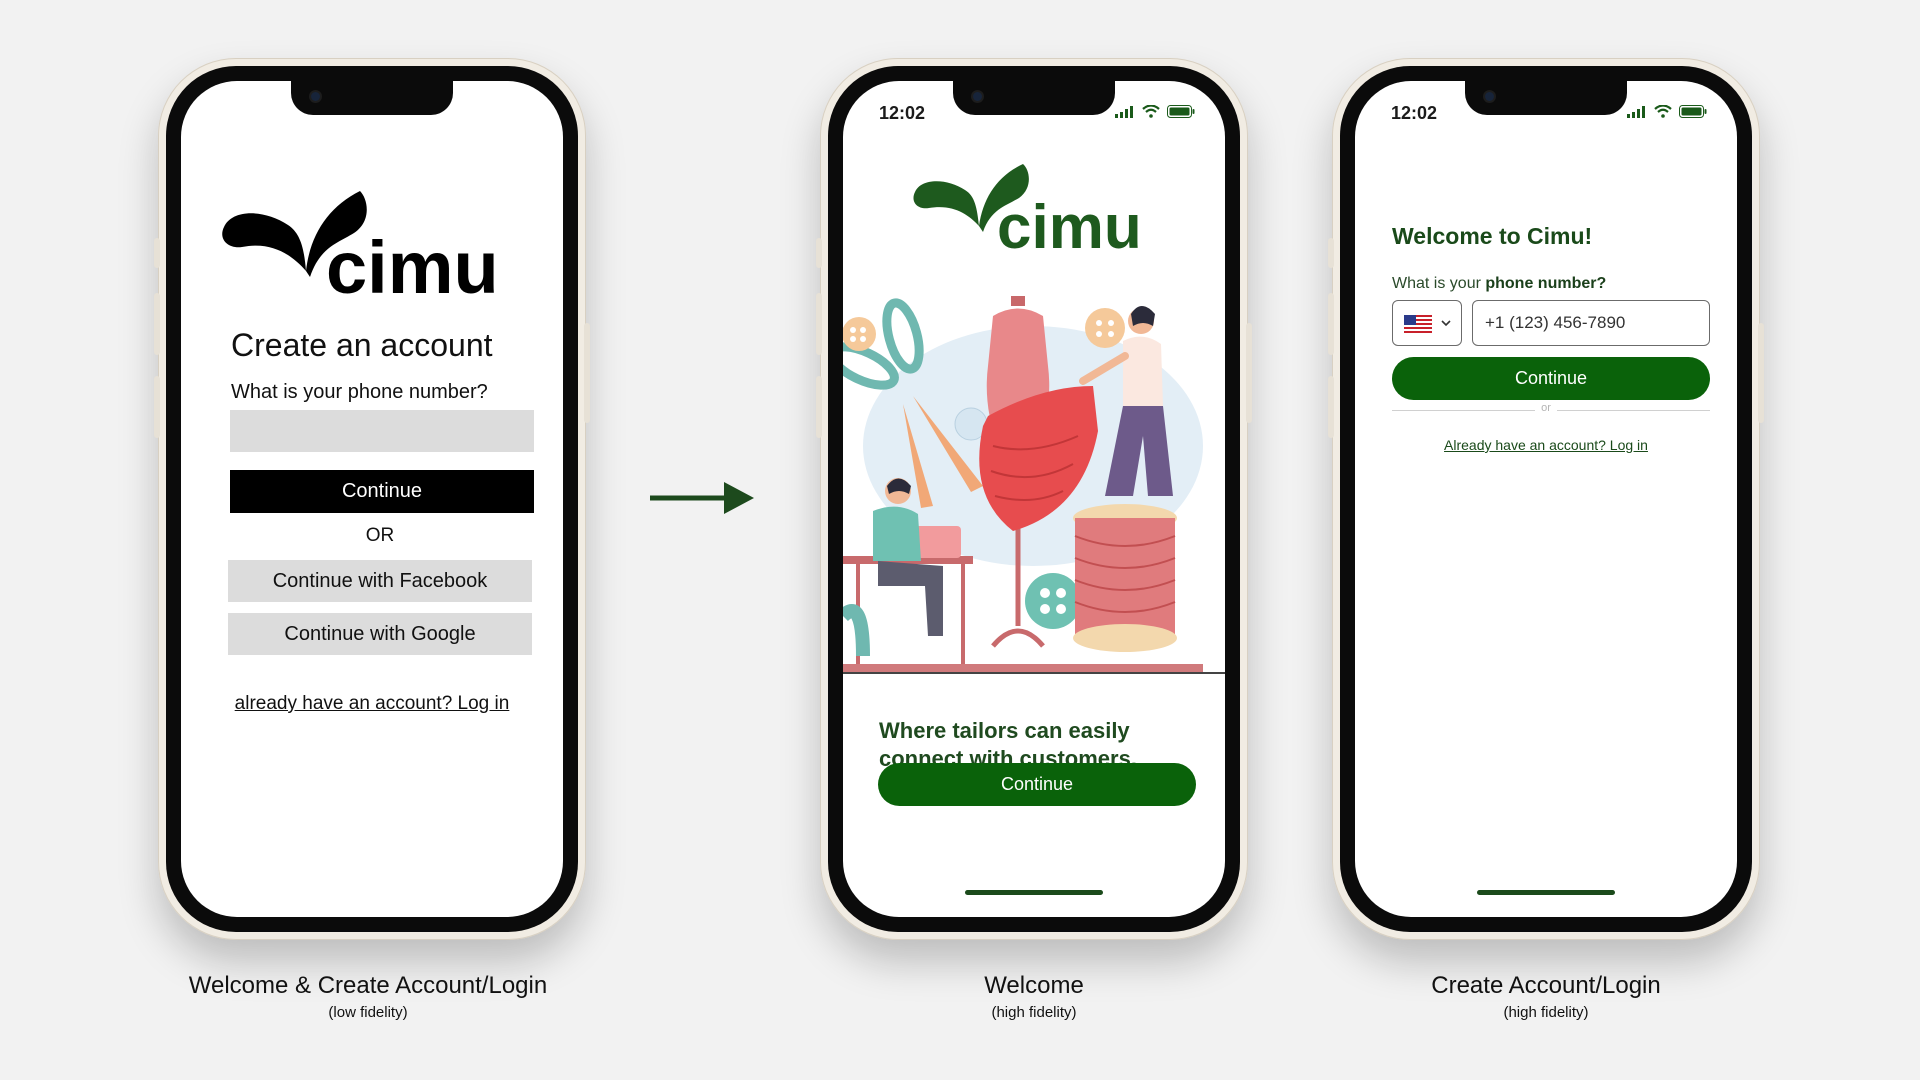 This screenshot has height=1080, width=1920. I want to click on or-label: or, so click(1546, 408).